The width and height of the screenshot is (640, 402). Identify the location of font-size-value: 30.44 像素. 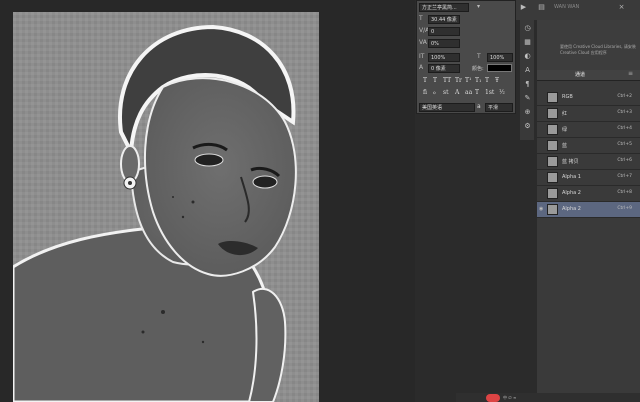
(444, 20).